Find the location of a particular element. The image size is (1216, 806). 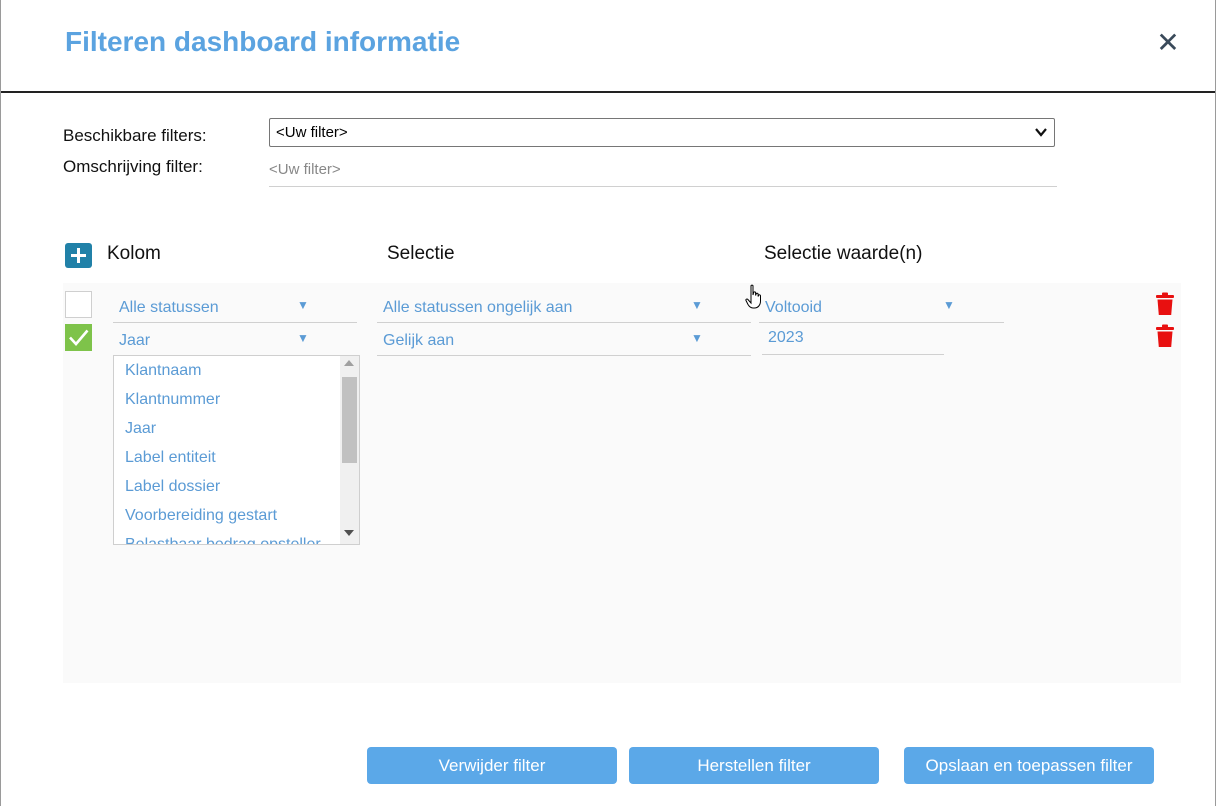

waarde-value: Voltooid is located at coordinates (793, 307).